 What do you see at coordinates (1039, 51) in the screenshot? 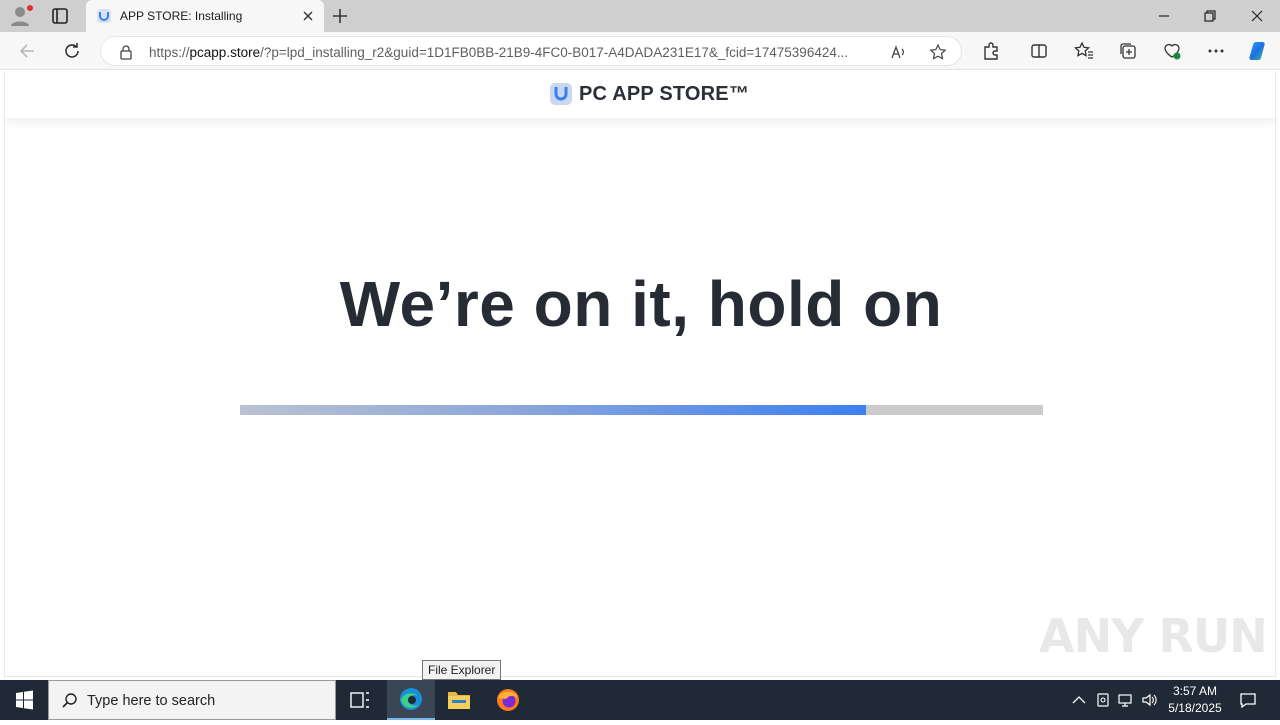
I see `split-screen-icon` at bounding box center [1039, 51].